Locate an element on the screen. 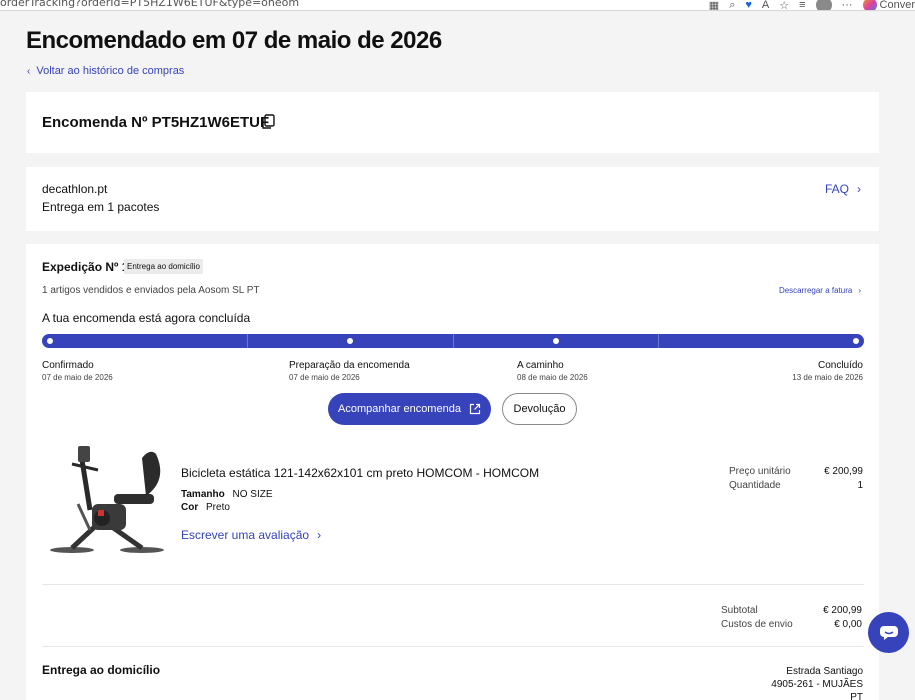 This screenshot has height=700, width=915. product-color: Cor Preto is located at coordinates (205, 507).